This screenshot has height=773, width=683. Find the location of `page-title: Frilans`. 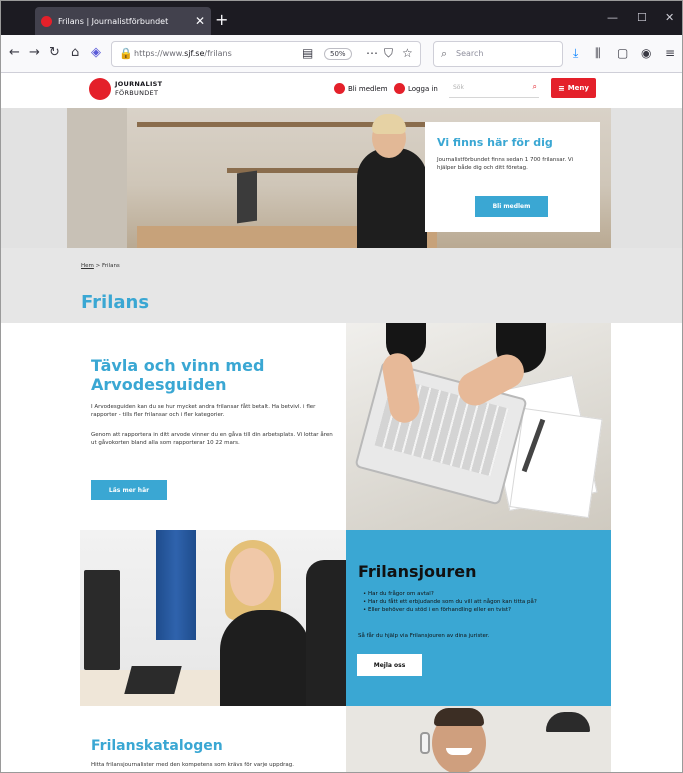

page-title: Frilans is located at coordinates (115, 302).